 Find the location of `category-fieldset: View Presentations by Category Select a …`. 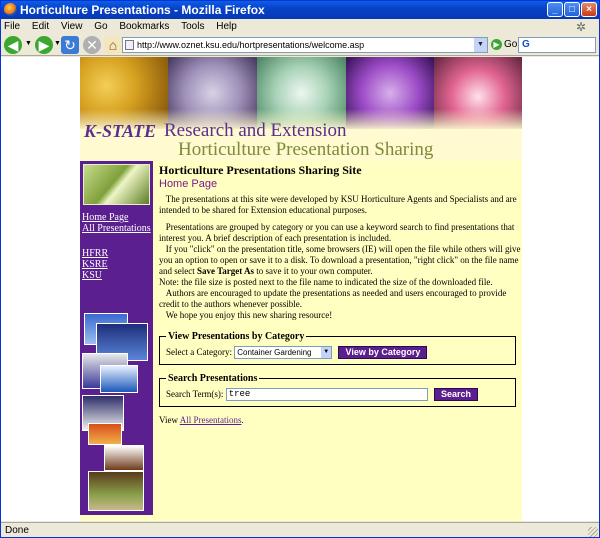

category-fieldset: View Presentations by Category Select a … is located at coordinates (337, 348).